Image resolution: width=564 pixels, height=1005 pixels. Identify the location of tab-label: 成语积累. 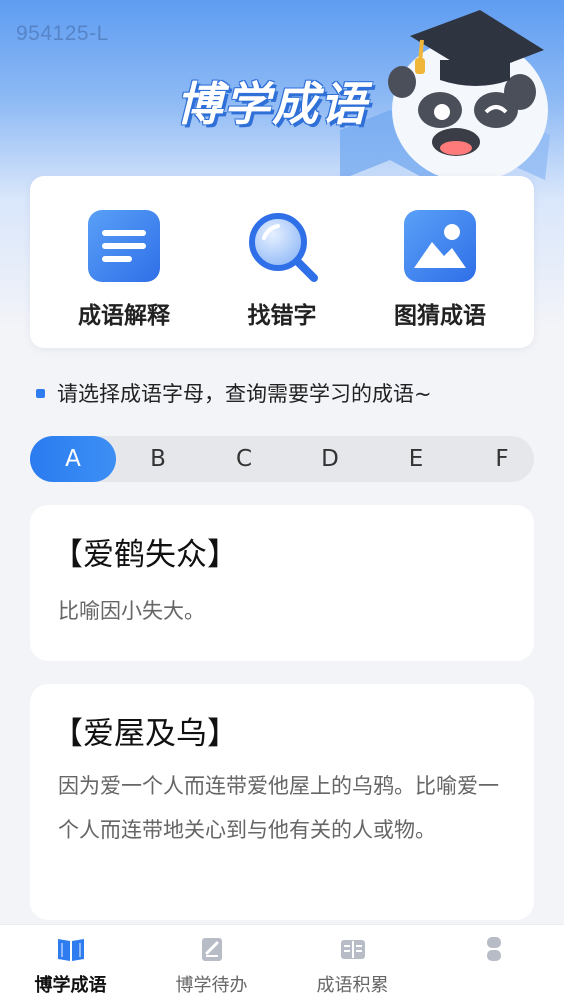
(352, 985).